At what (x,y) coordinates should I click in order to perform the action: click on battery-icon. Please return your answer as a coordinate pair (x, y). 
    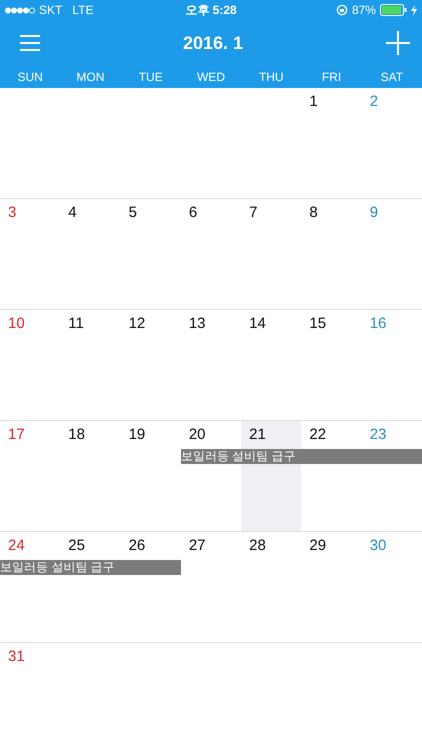
    Looking at the image, I should click on (393, 10).